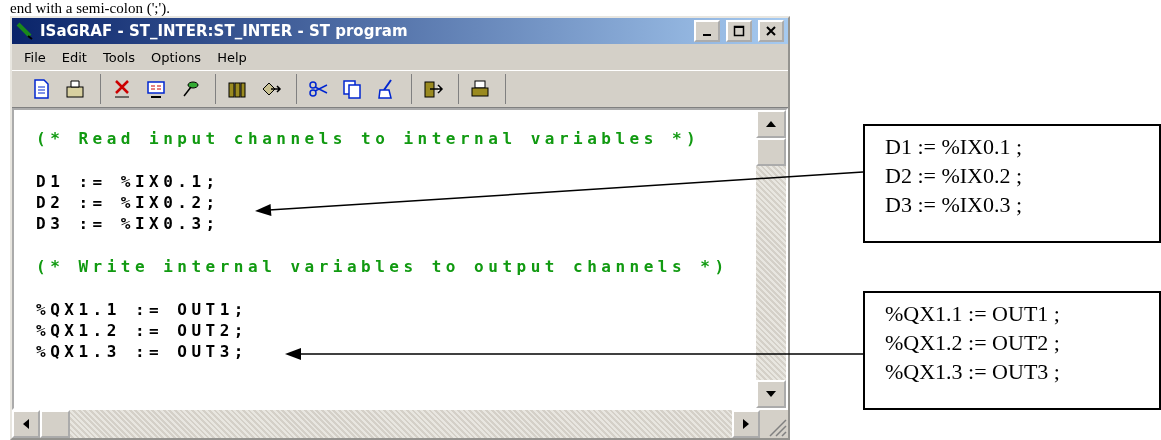 The image size is (1161, 440). I want to click on quill-icon, so click(25, 31).